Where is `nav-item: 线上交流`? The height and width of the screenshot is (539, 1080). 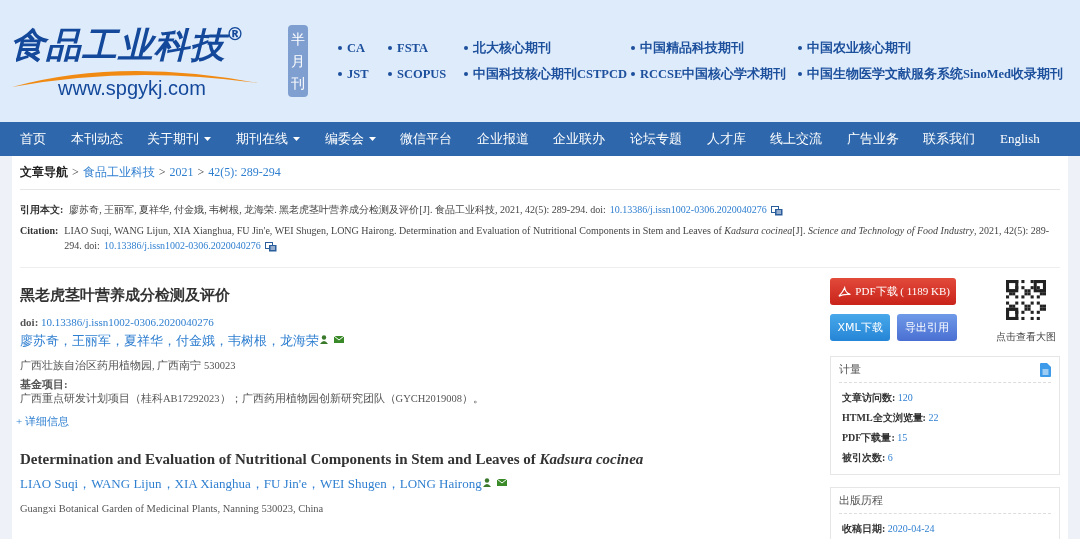 nav-item: 线上交流 is located at coordinates (796, 139).